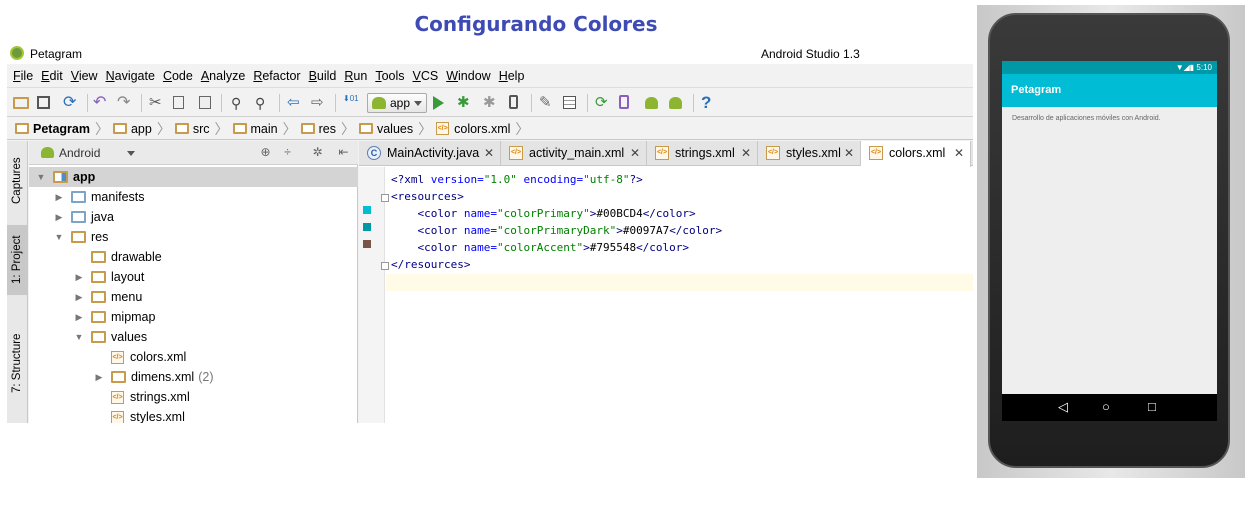  I want to click on tree-item-manifests: ▶ manifests, so click(193, 197).